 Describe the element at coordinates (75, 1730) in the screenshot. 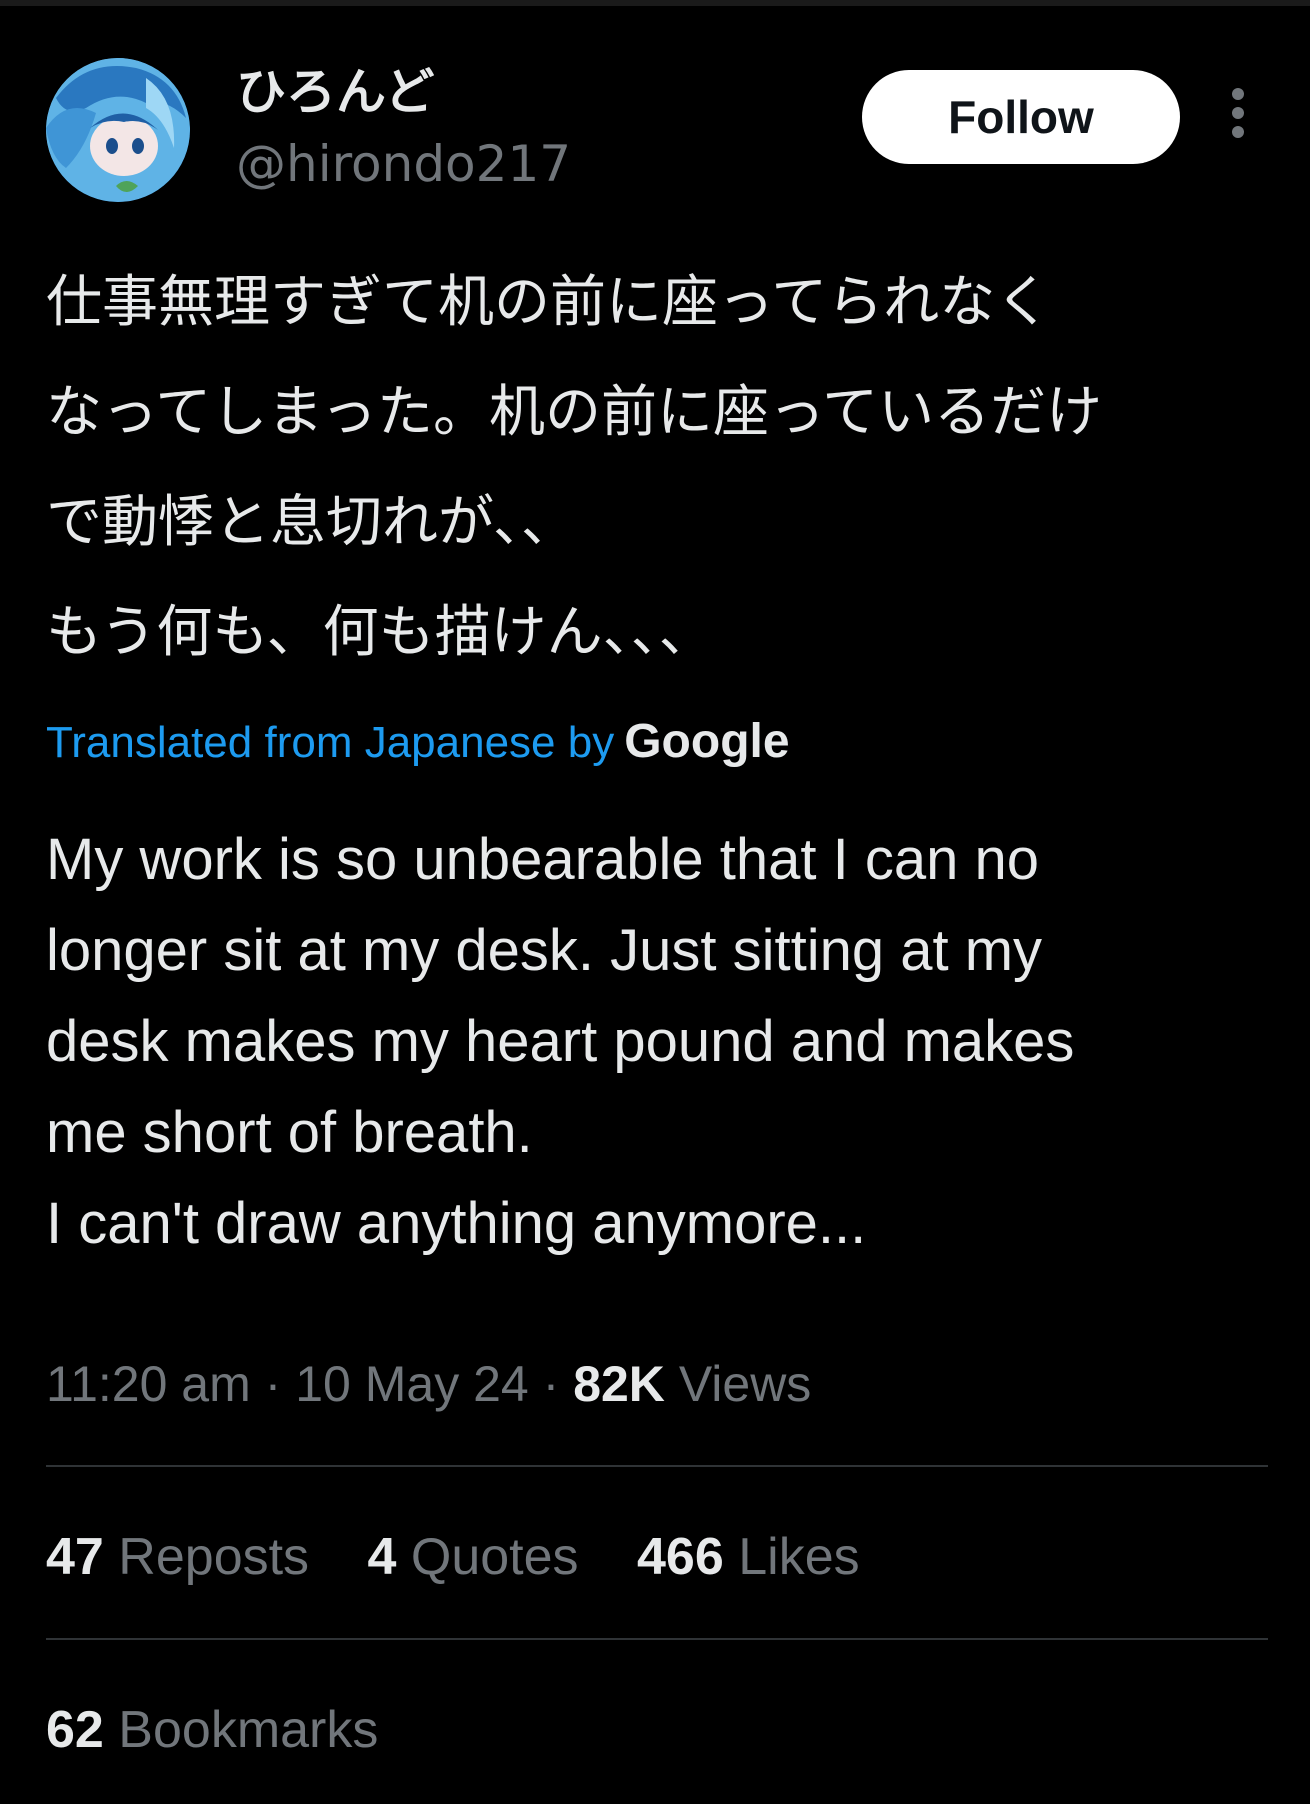

I see `bookmarks-count: 62` at that location.